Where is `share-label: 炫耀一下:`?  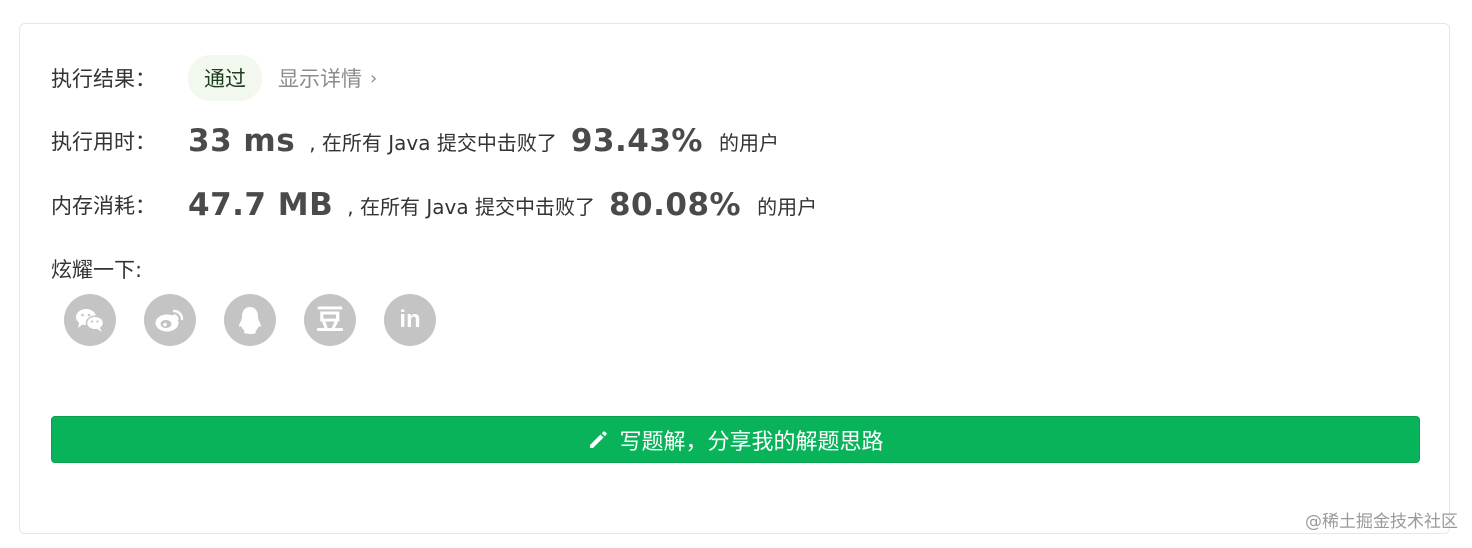
share-label: 炫耀一下: is located at coordinates (97, 270).